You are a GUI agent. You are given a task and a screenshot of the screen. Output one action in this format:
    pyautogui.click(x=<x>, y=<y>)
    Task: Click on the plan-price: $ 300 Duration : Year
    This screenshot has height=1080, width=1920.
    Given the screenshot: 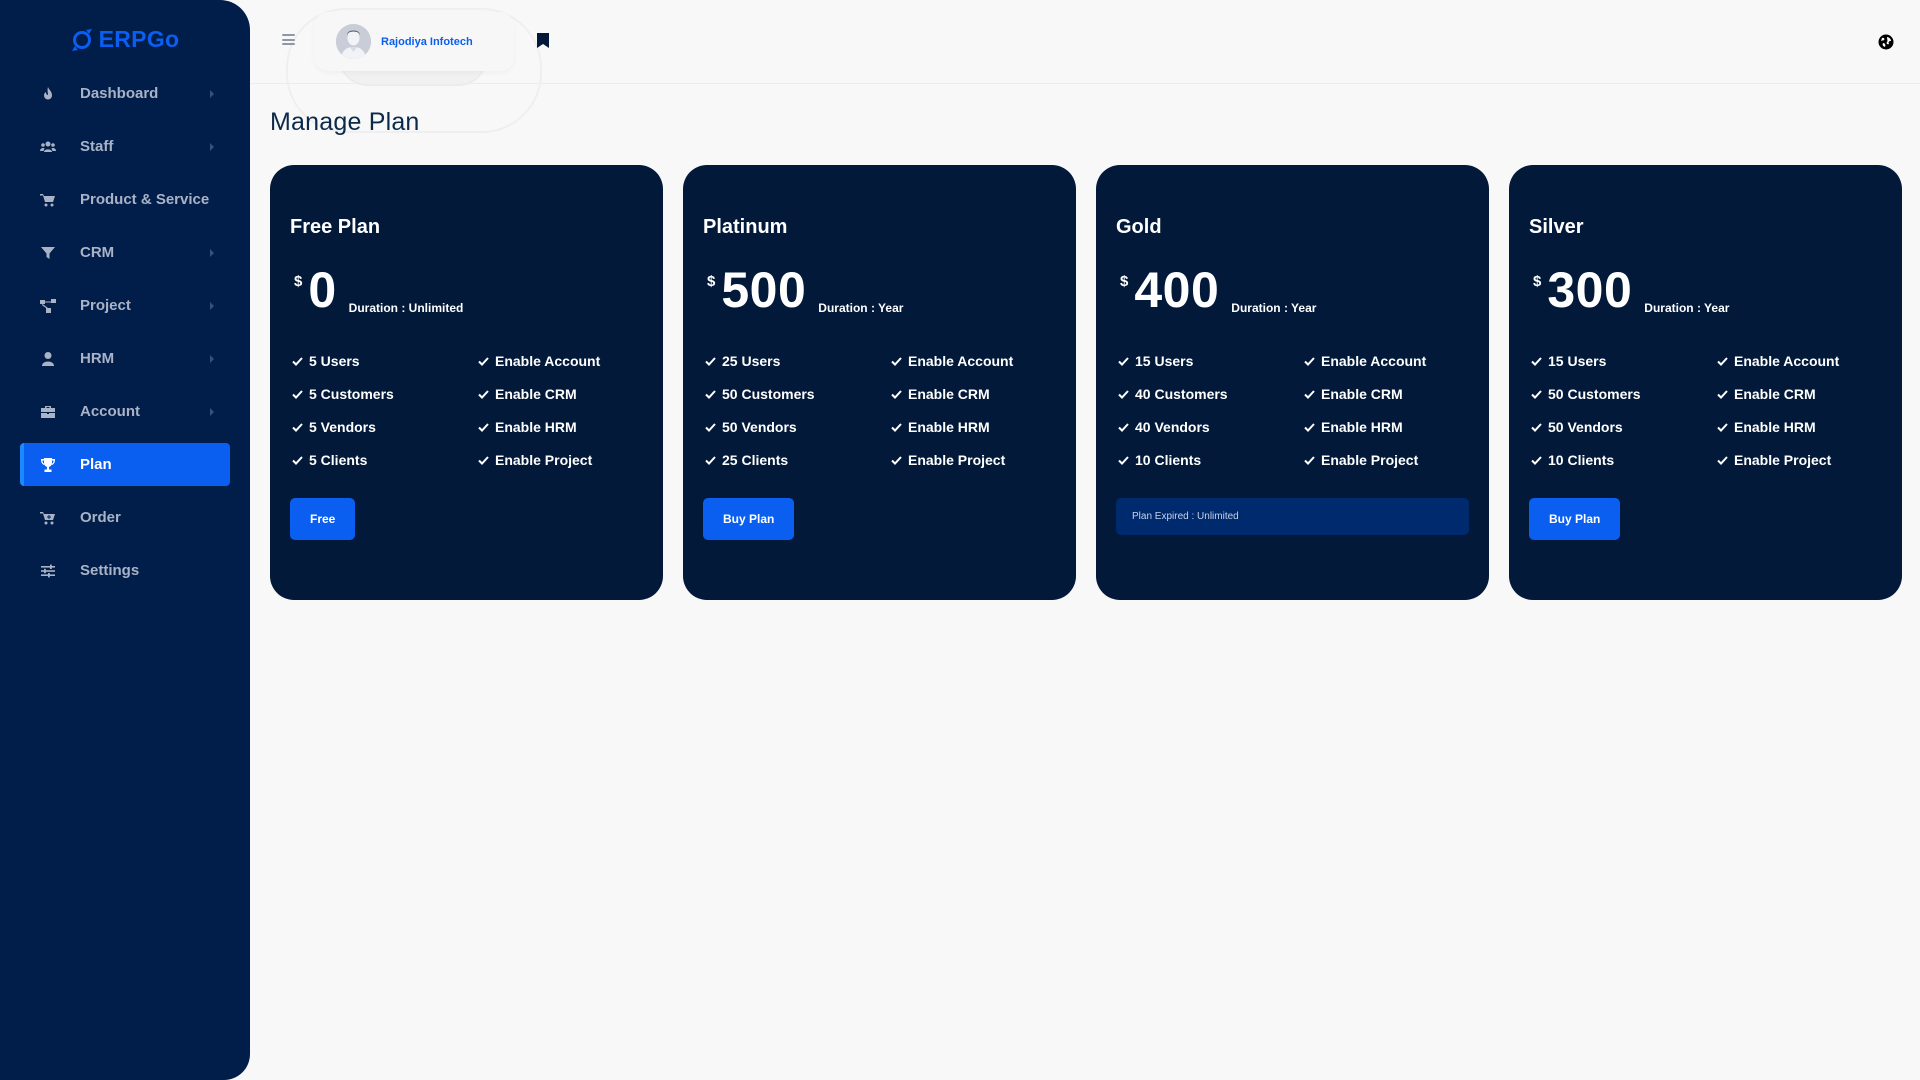 What is the action you would take?
    pyautogui.click(x=1631, y=290)
    